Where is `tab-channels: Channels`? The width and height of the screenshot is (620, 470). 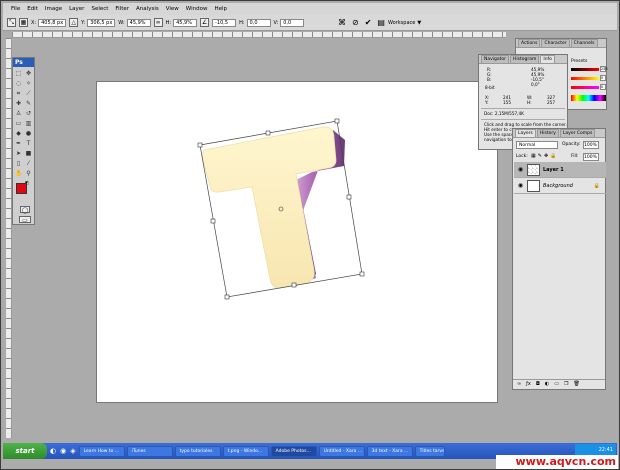 tab-channels: Channels is located at coordinates (584, 43).